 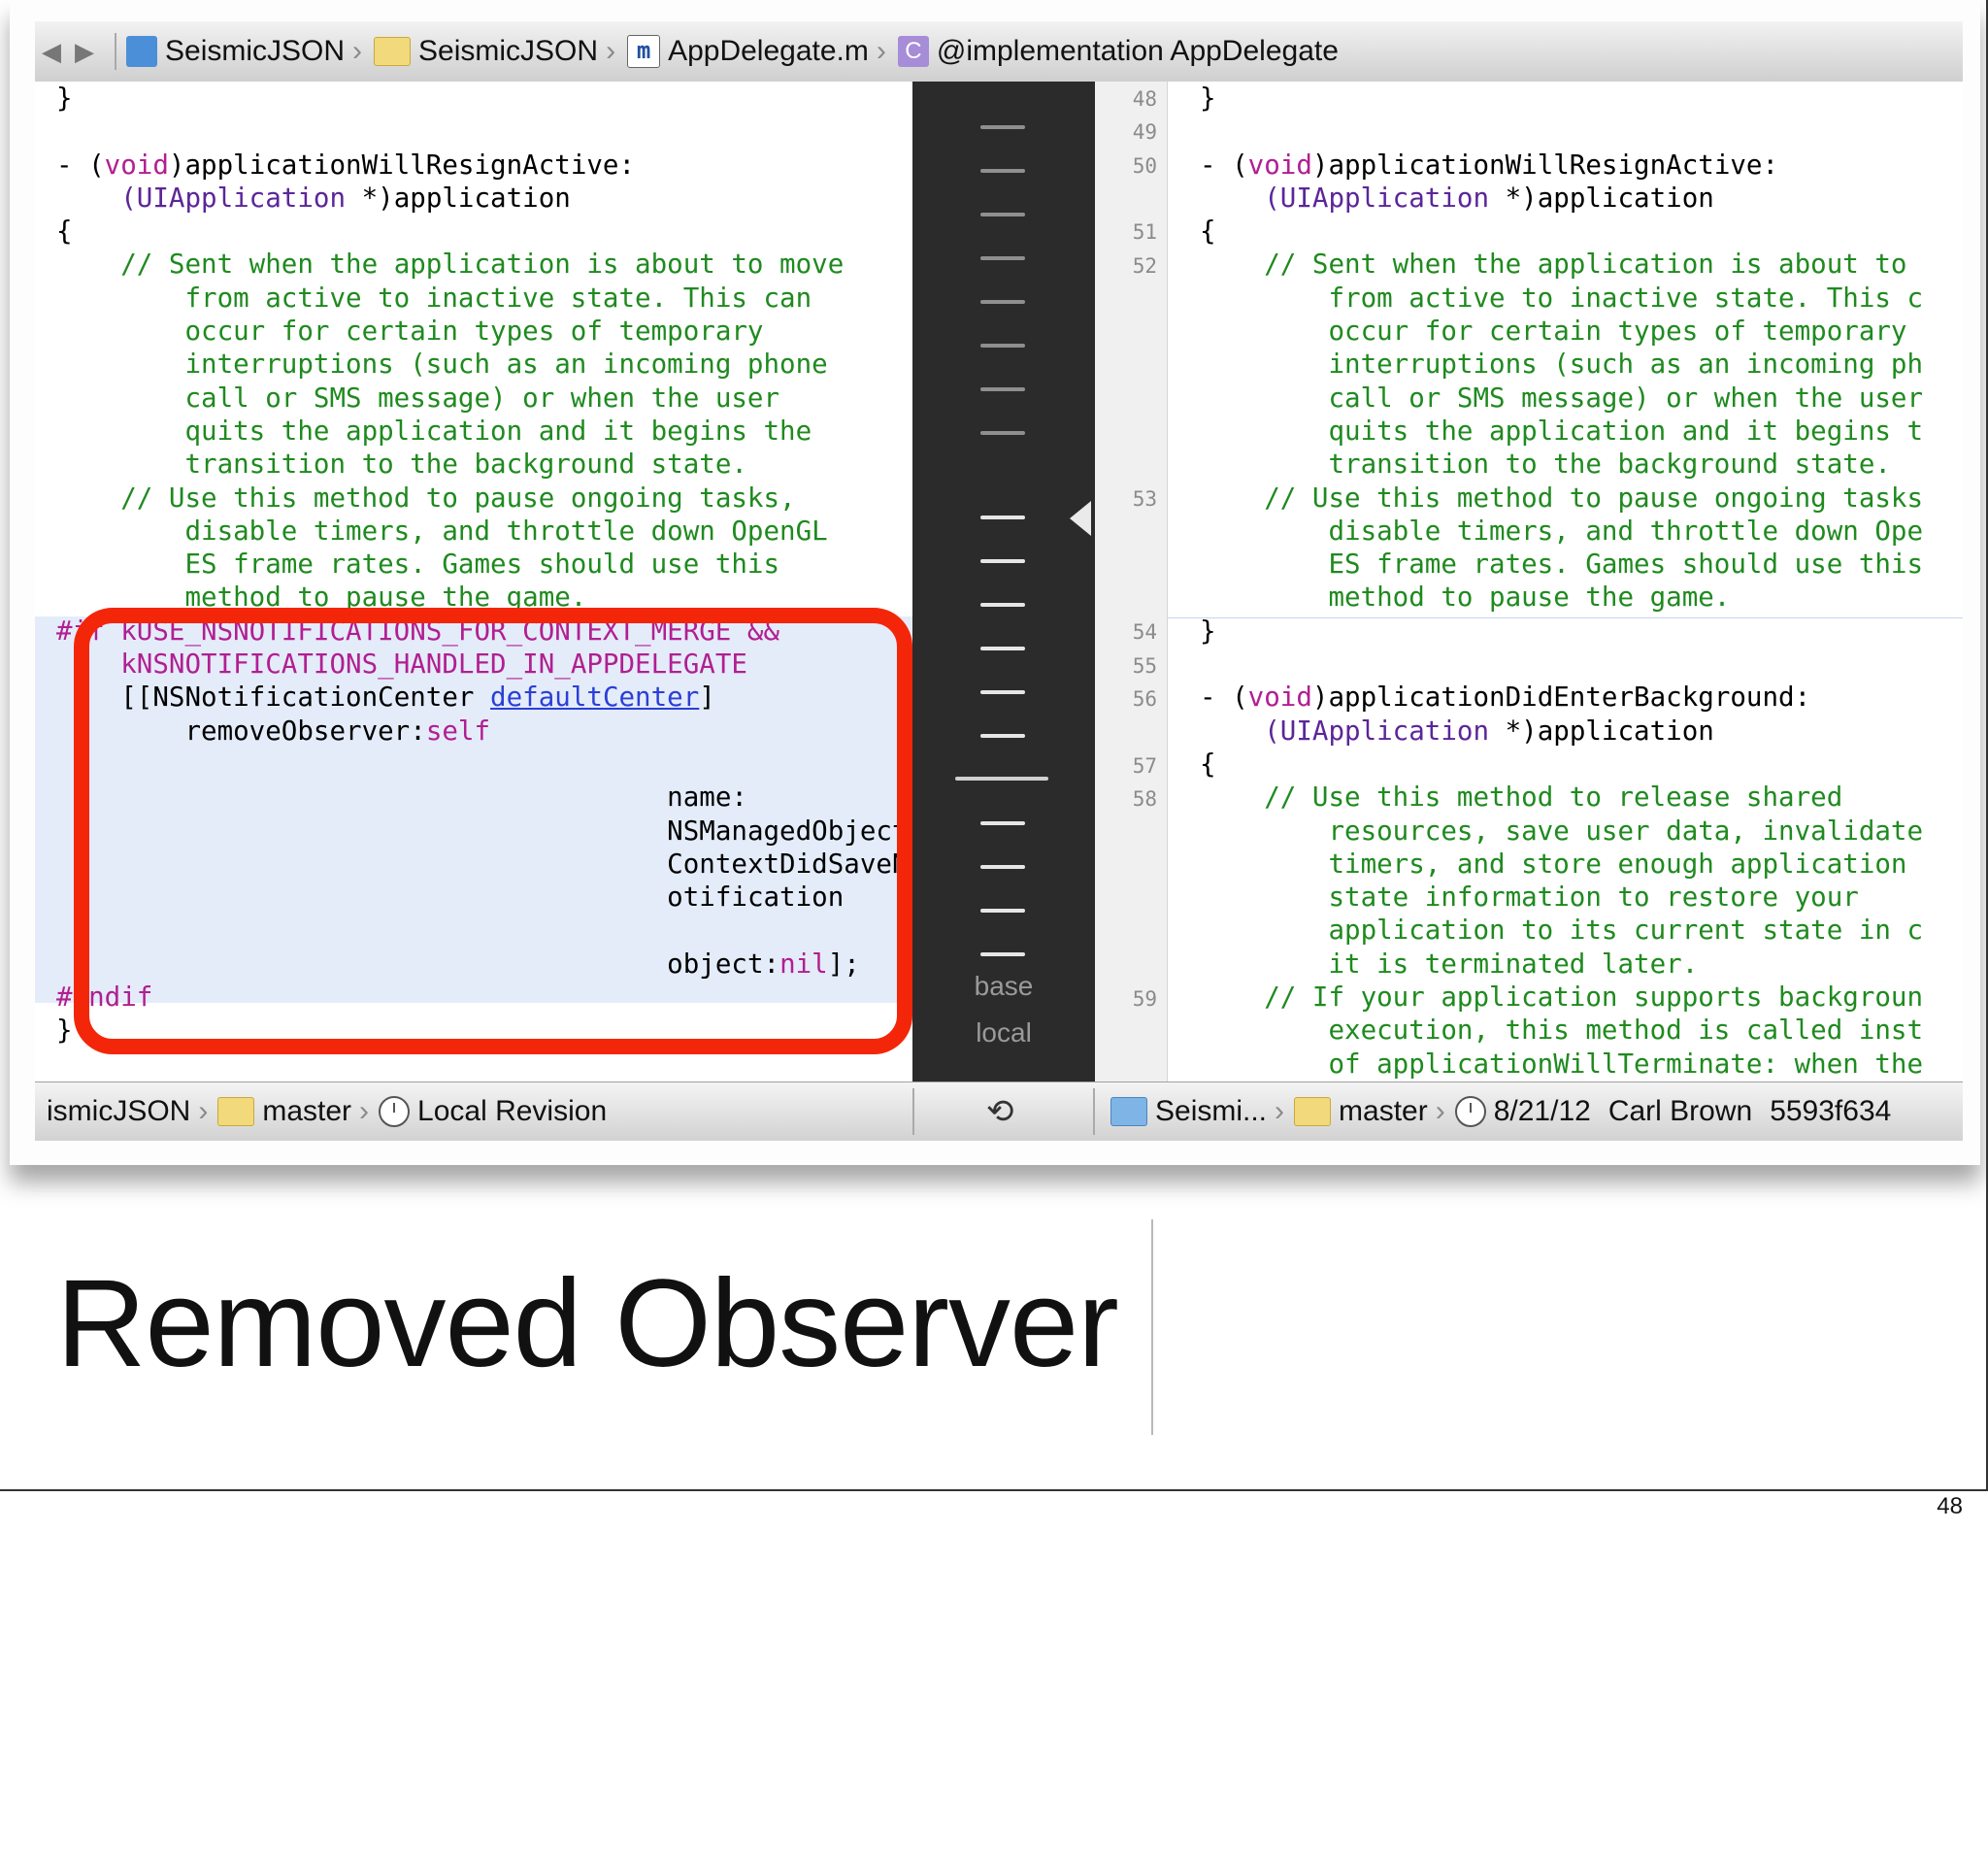 What do you see at coordinates (512, 1111) in the screenshot?
I see `bottom-crumb-revision: Local Revision` at bounding box center [512, 1111].